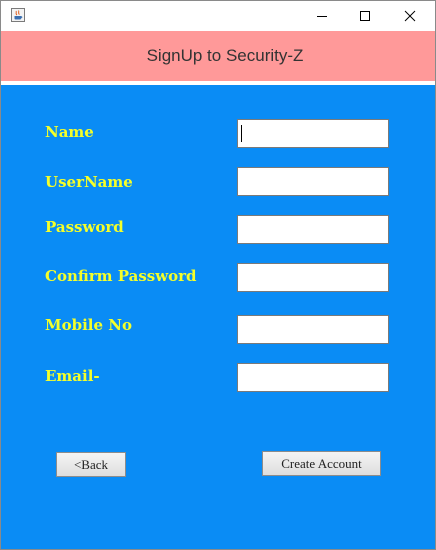  I want to click on email-field, so click(313, 377).